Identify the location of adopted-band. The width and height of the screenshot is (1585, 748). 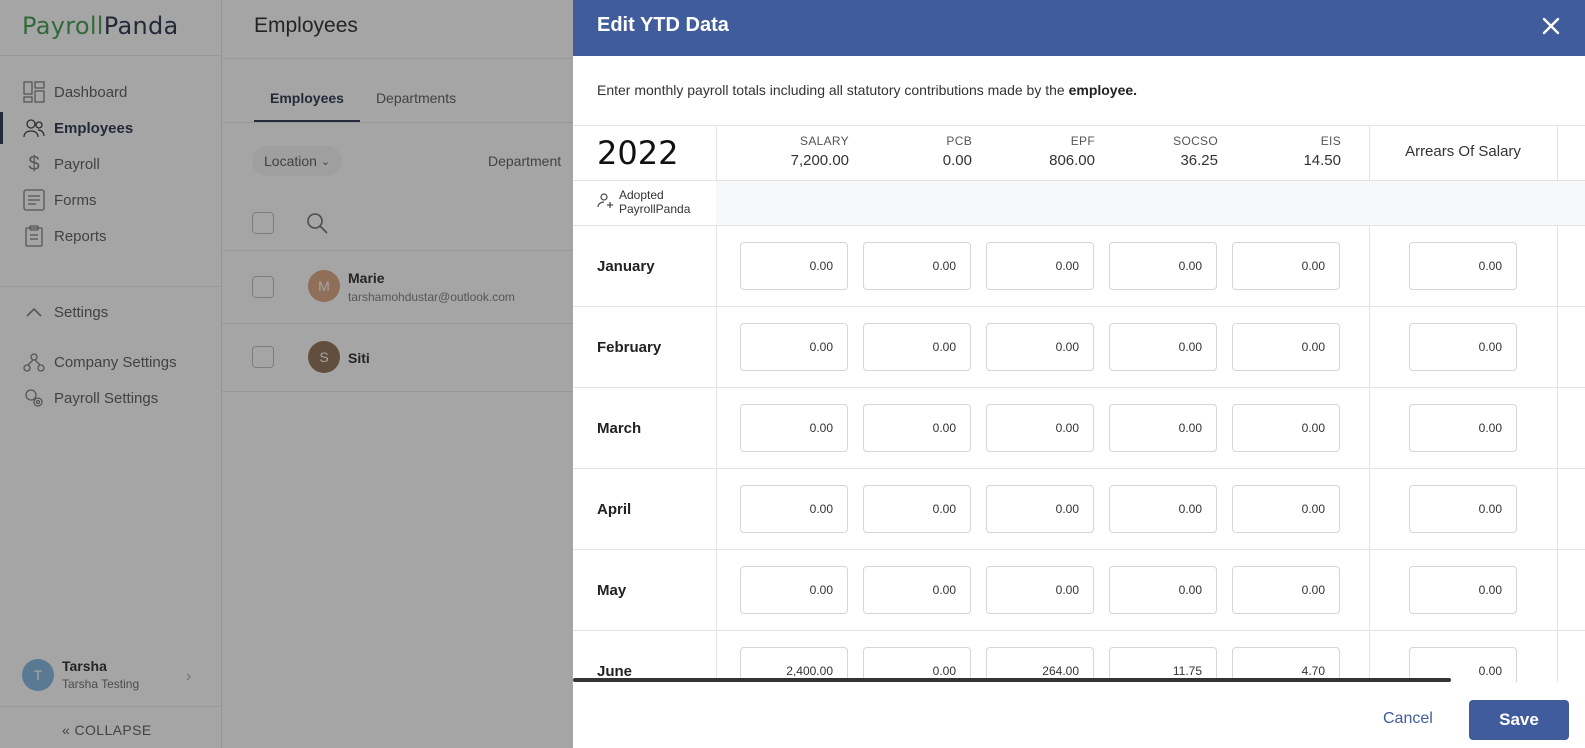
(1150, 203).